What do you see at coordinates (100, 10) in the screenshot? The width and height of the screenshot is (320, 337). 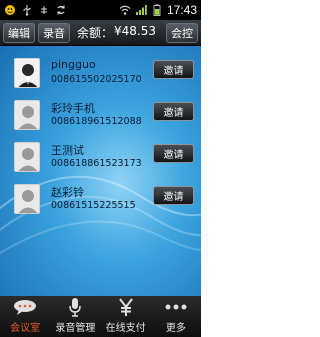 I see `status-bar: 17:43` at bounding box center [100, 10].